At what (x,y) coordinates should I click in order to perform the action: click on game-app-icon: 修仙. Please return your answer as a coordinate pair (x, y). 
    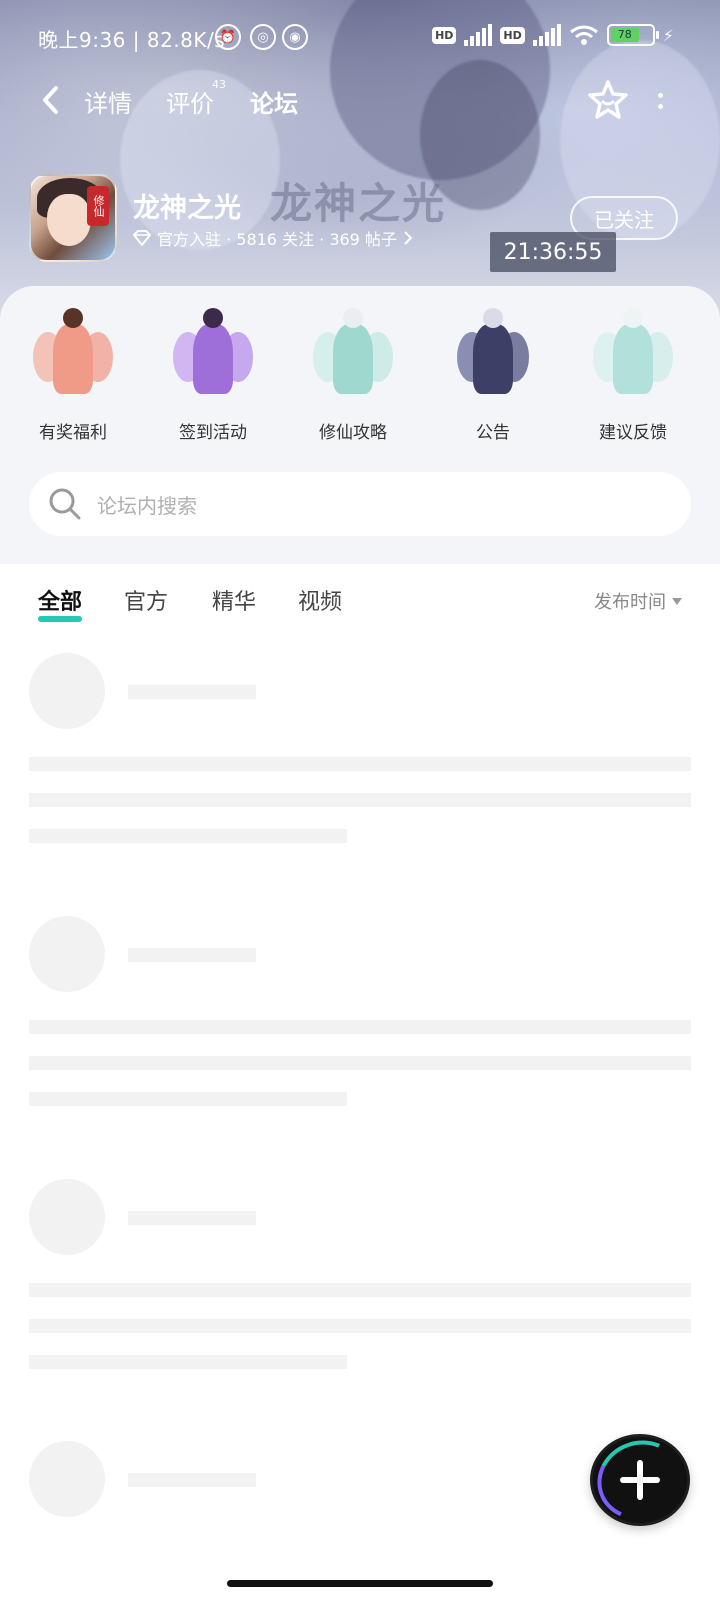
    Looking at the image, I should click on (73, 218).